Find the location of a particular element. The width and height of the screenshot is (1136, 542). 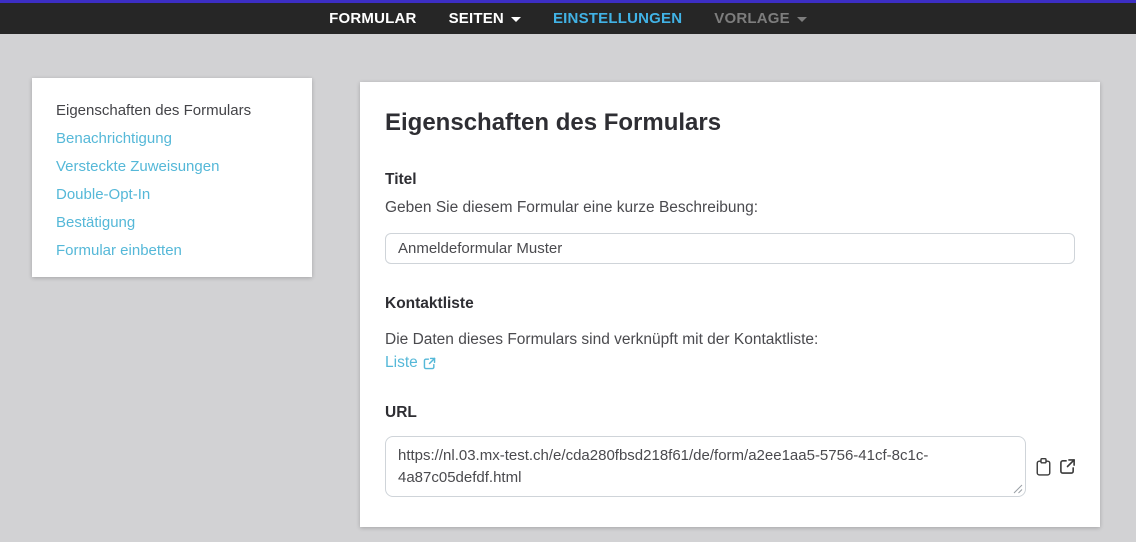

nav-item-vorlage-label: VORLAGE is located at coordinates (752, 18).